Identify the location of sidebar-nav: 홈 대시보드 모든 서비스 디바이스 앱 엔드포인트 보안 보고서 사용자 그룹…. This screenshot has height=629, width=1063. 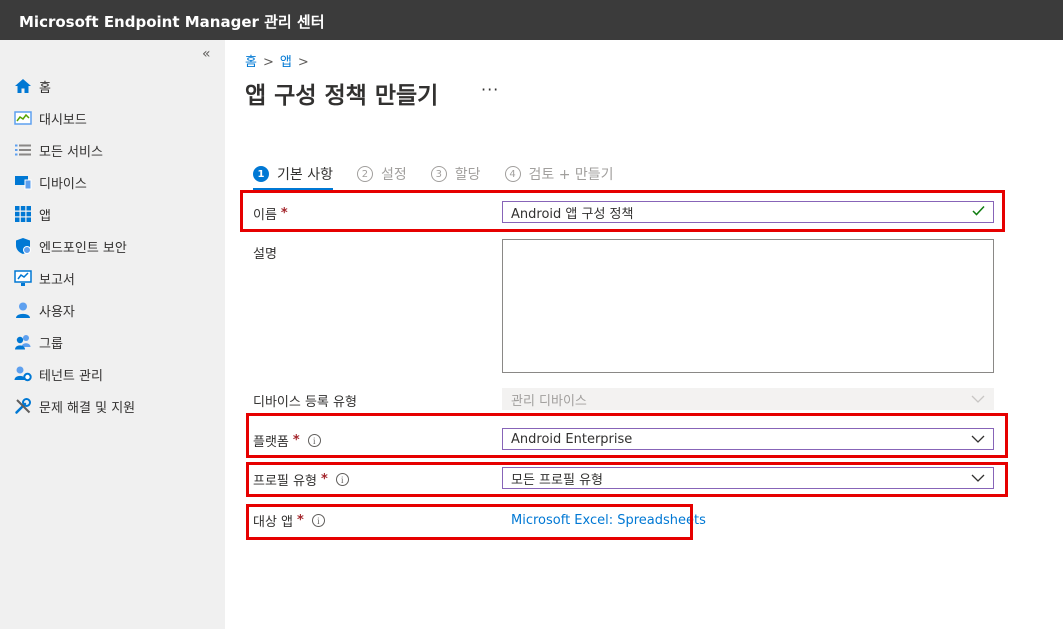
(112, 246).